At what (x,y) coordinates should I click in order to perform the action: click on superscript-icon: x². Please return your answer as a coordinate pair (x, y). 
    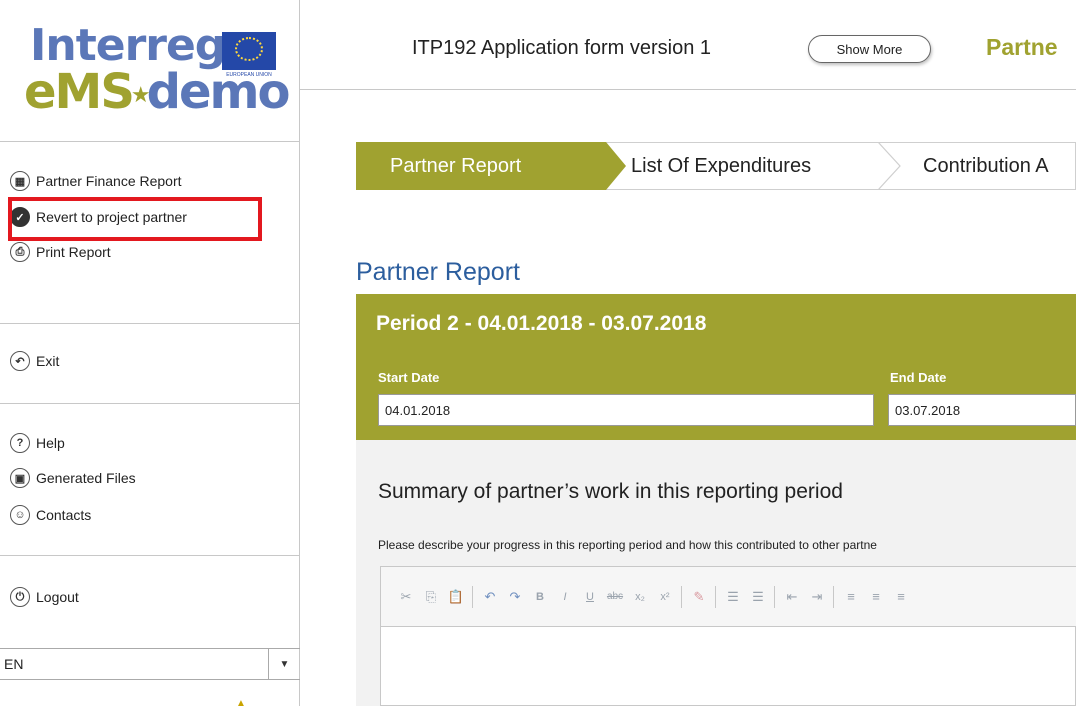
    Looking at the image, I should click on (665, 597).